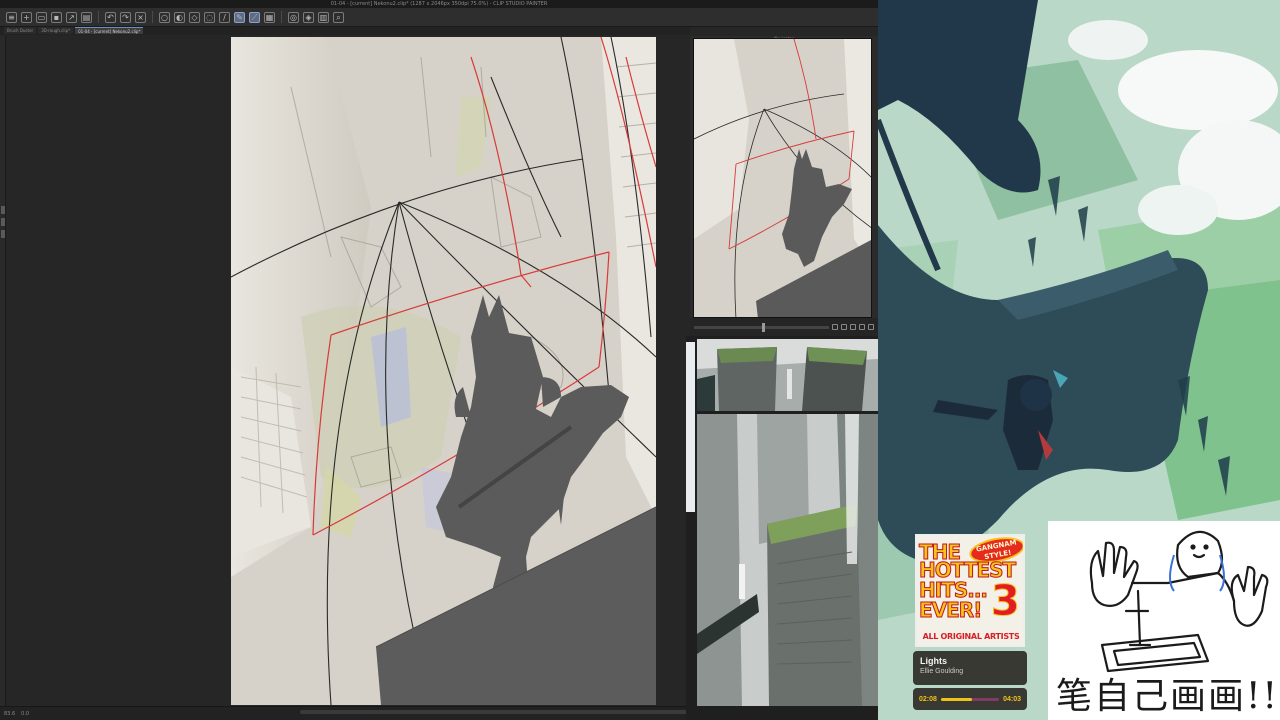  Describe the element at coordinates (942, 671) in the screenshot. I see `track-artist: Ellie Goulding` at that location.